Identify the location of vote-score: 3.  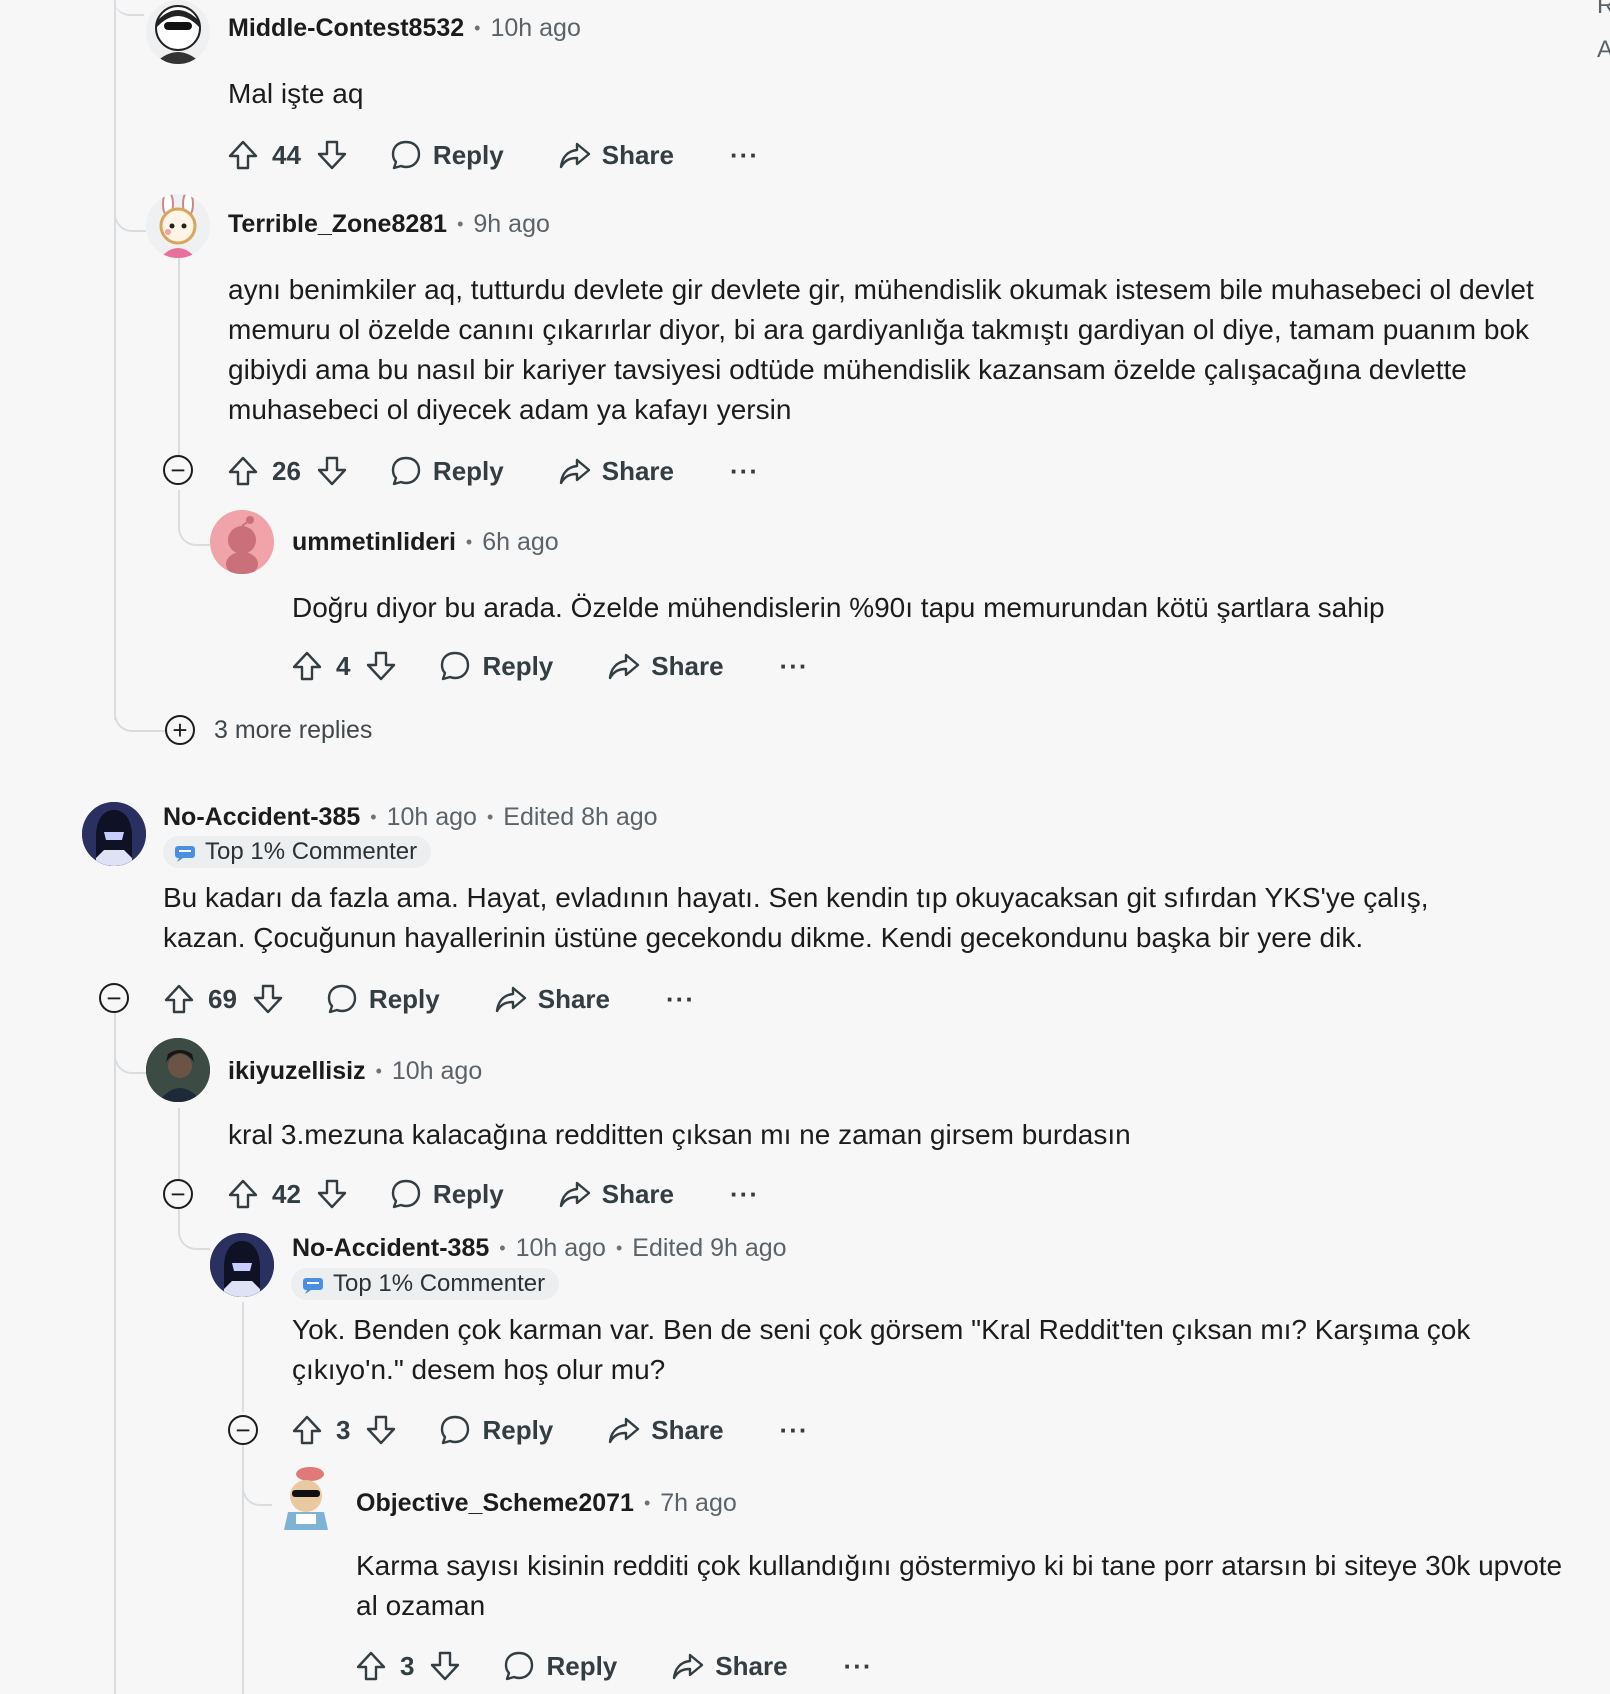
(343, 1429).